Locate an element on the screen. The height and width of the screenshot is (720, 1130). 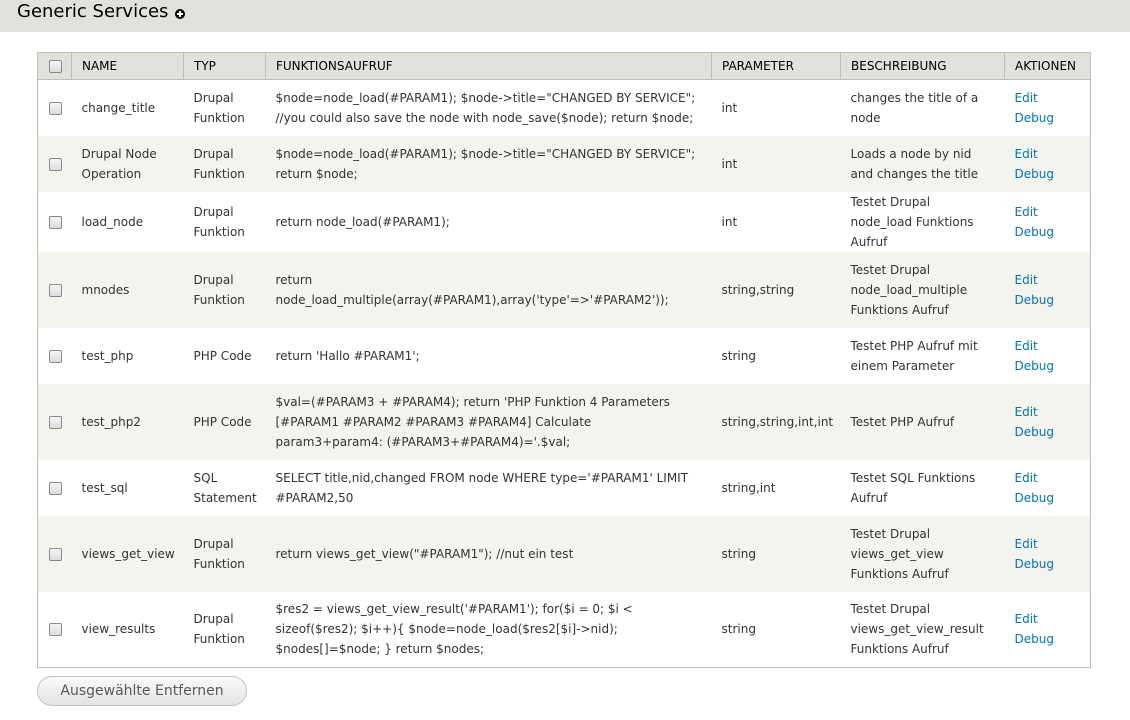
page-title: Generic Services is located at coordinates (93, 11).